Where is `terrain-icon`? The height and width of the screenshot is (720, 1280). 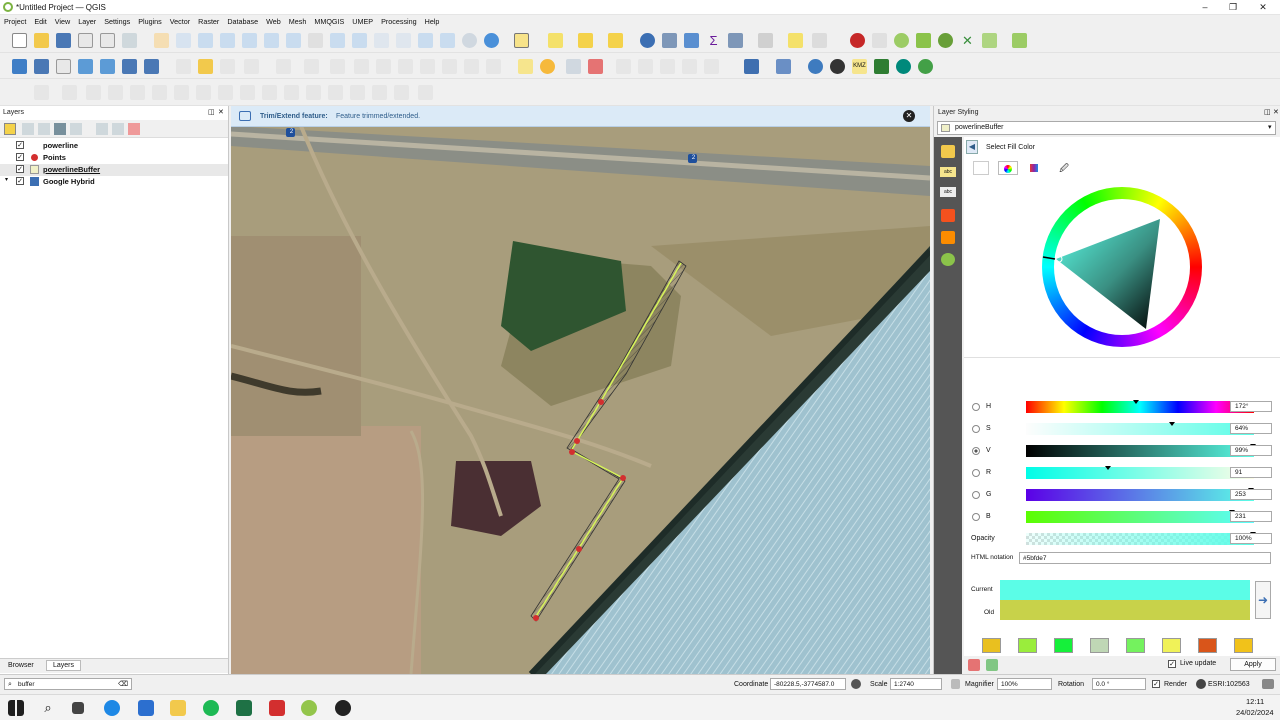
terrain-icon is located at coordinates (881, 66).